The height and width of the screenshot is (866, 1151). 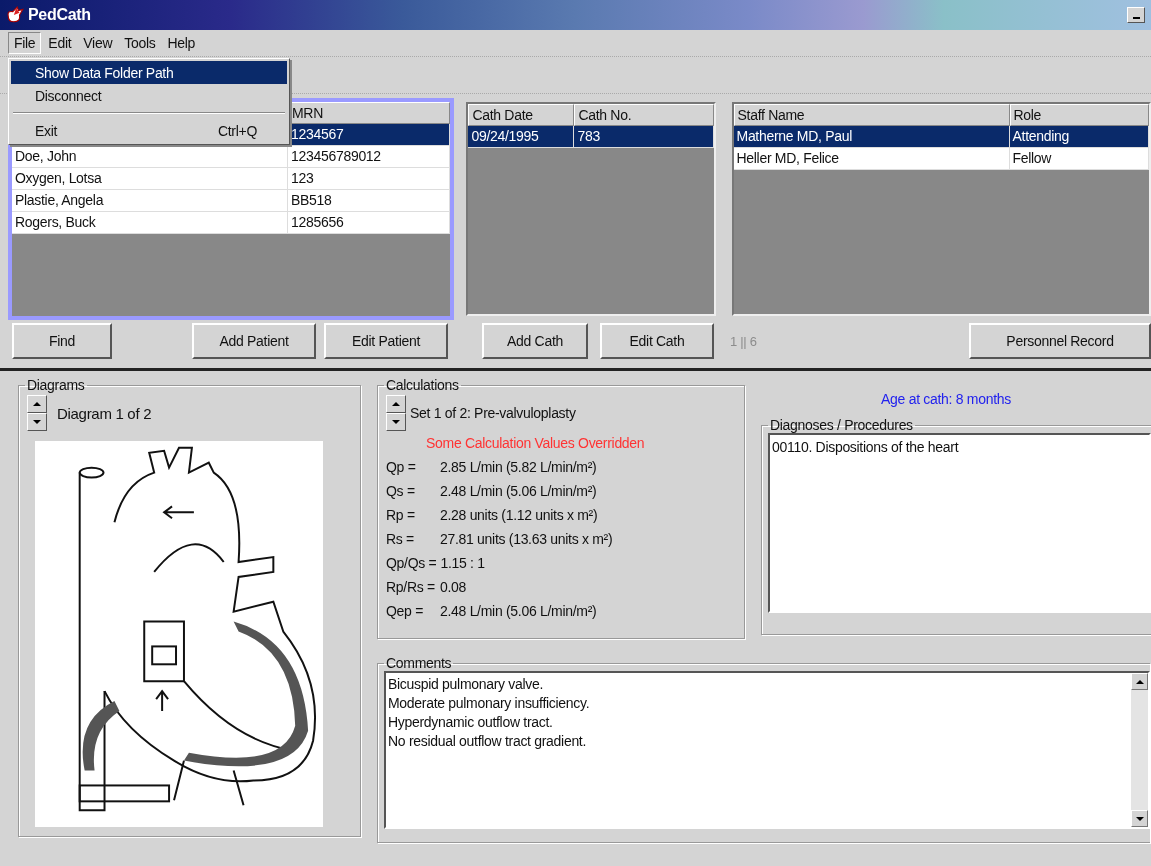 What do you see at coordinates (98, 43) in the screenshot?
I see `menu-item: View` at bounding box center [98, 43].